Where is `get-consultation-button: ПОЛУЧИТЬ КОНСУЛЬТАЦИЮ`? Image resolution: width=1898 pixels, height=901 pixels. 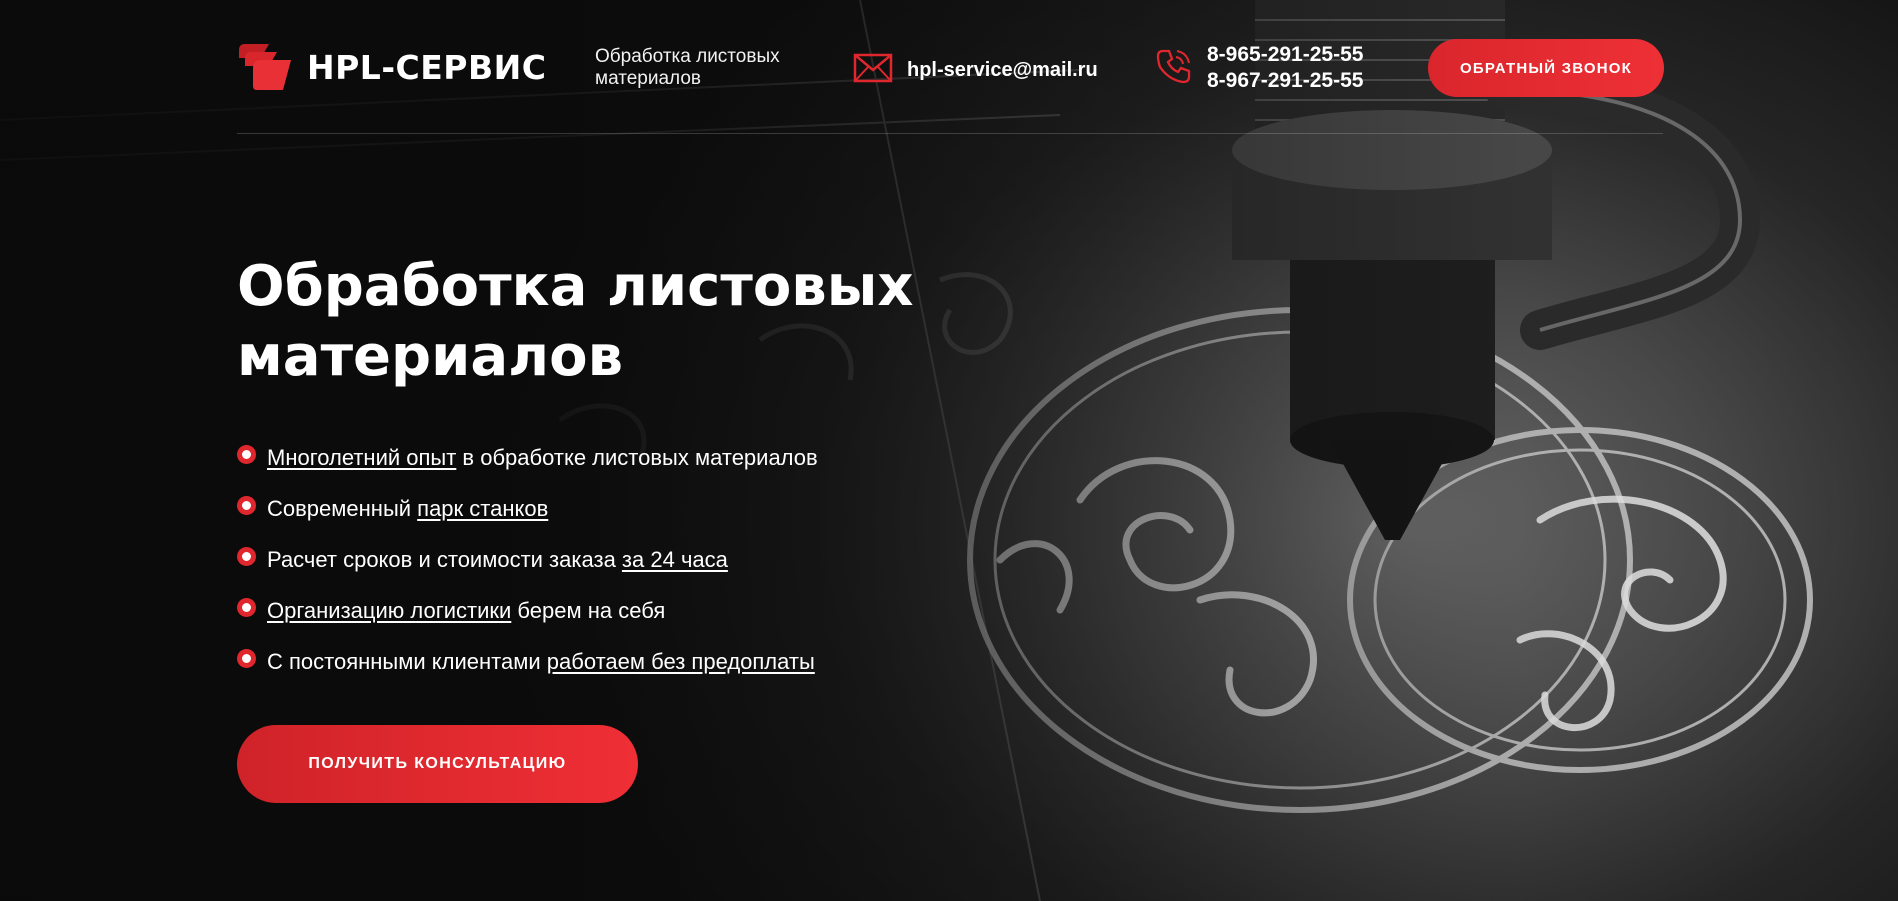
get-consultation-button: ПОЛУЧИТЬ КОНСУЛЬТАЦИЮ is located at coordinates (437, 764).